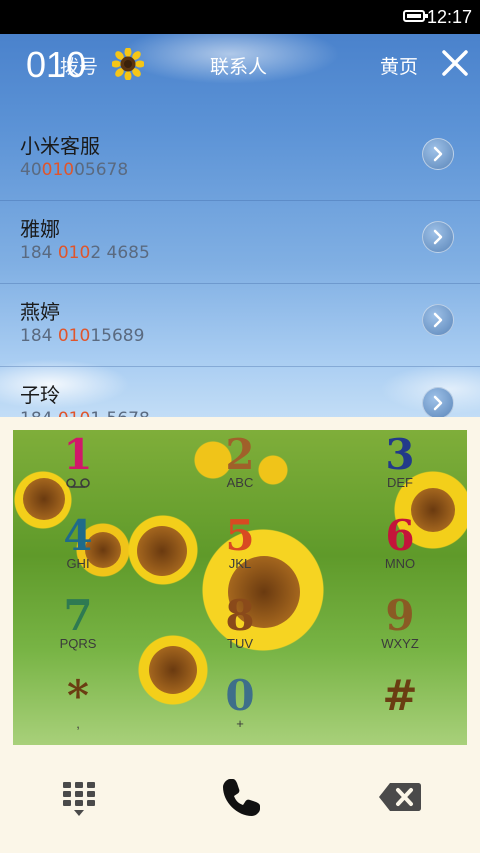  What do you see at coordinates (400, 797) in the screenshot?
I see `backspace-icon` at bounding box center [400, 797].